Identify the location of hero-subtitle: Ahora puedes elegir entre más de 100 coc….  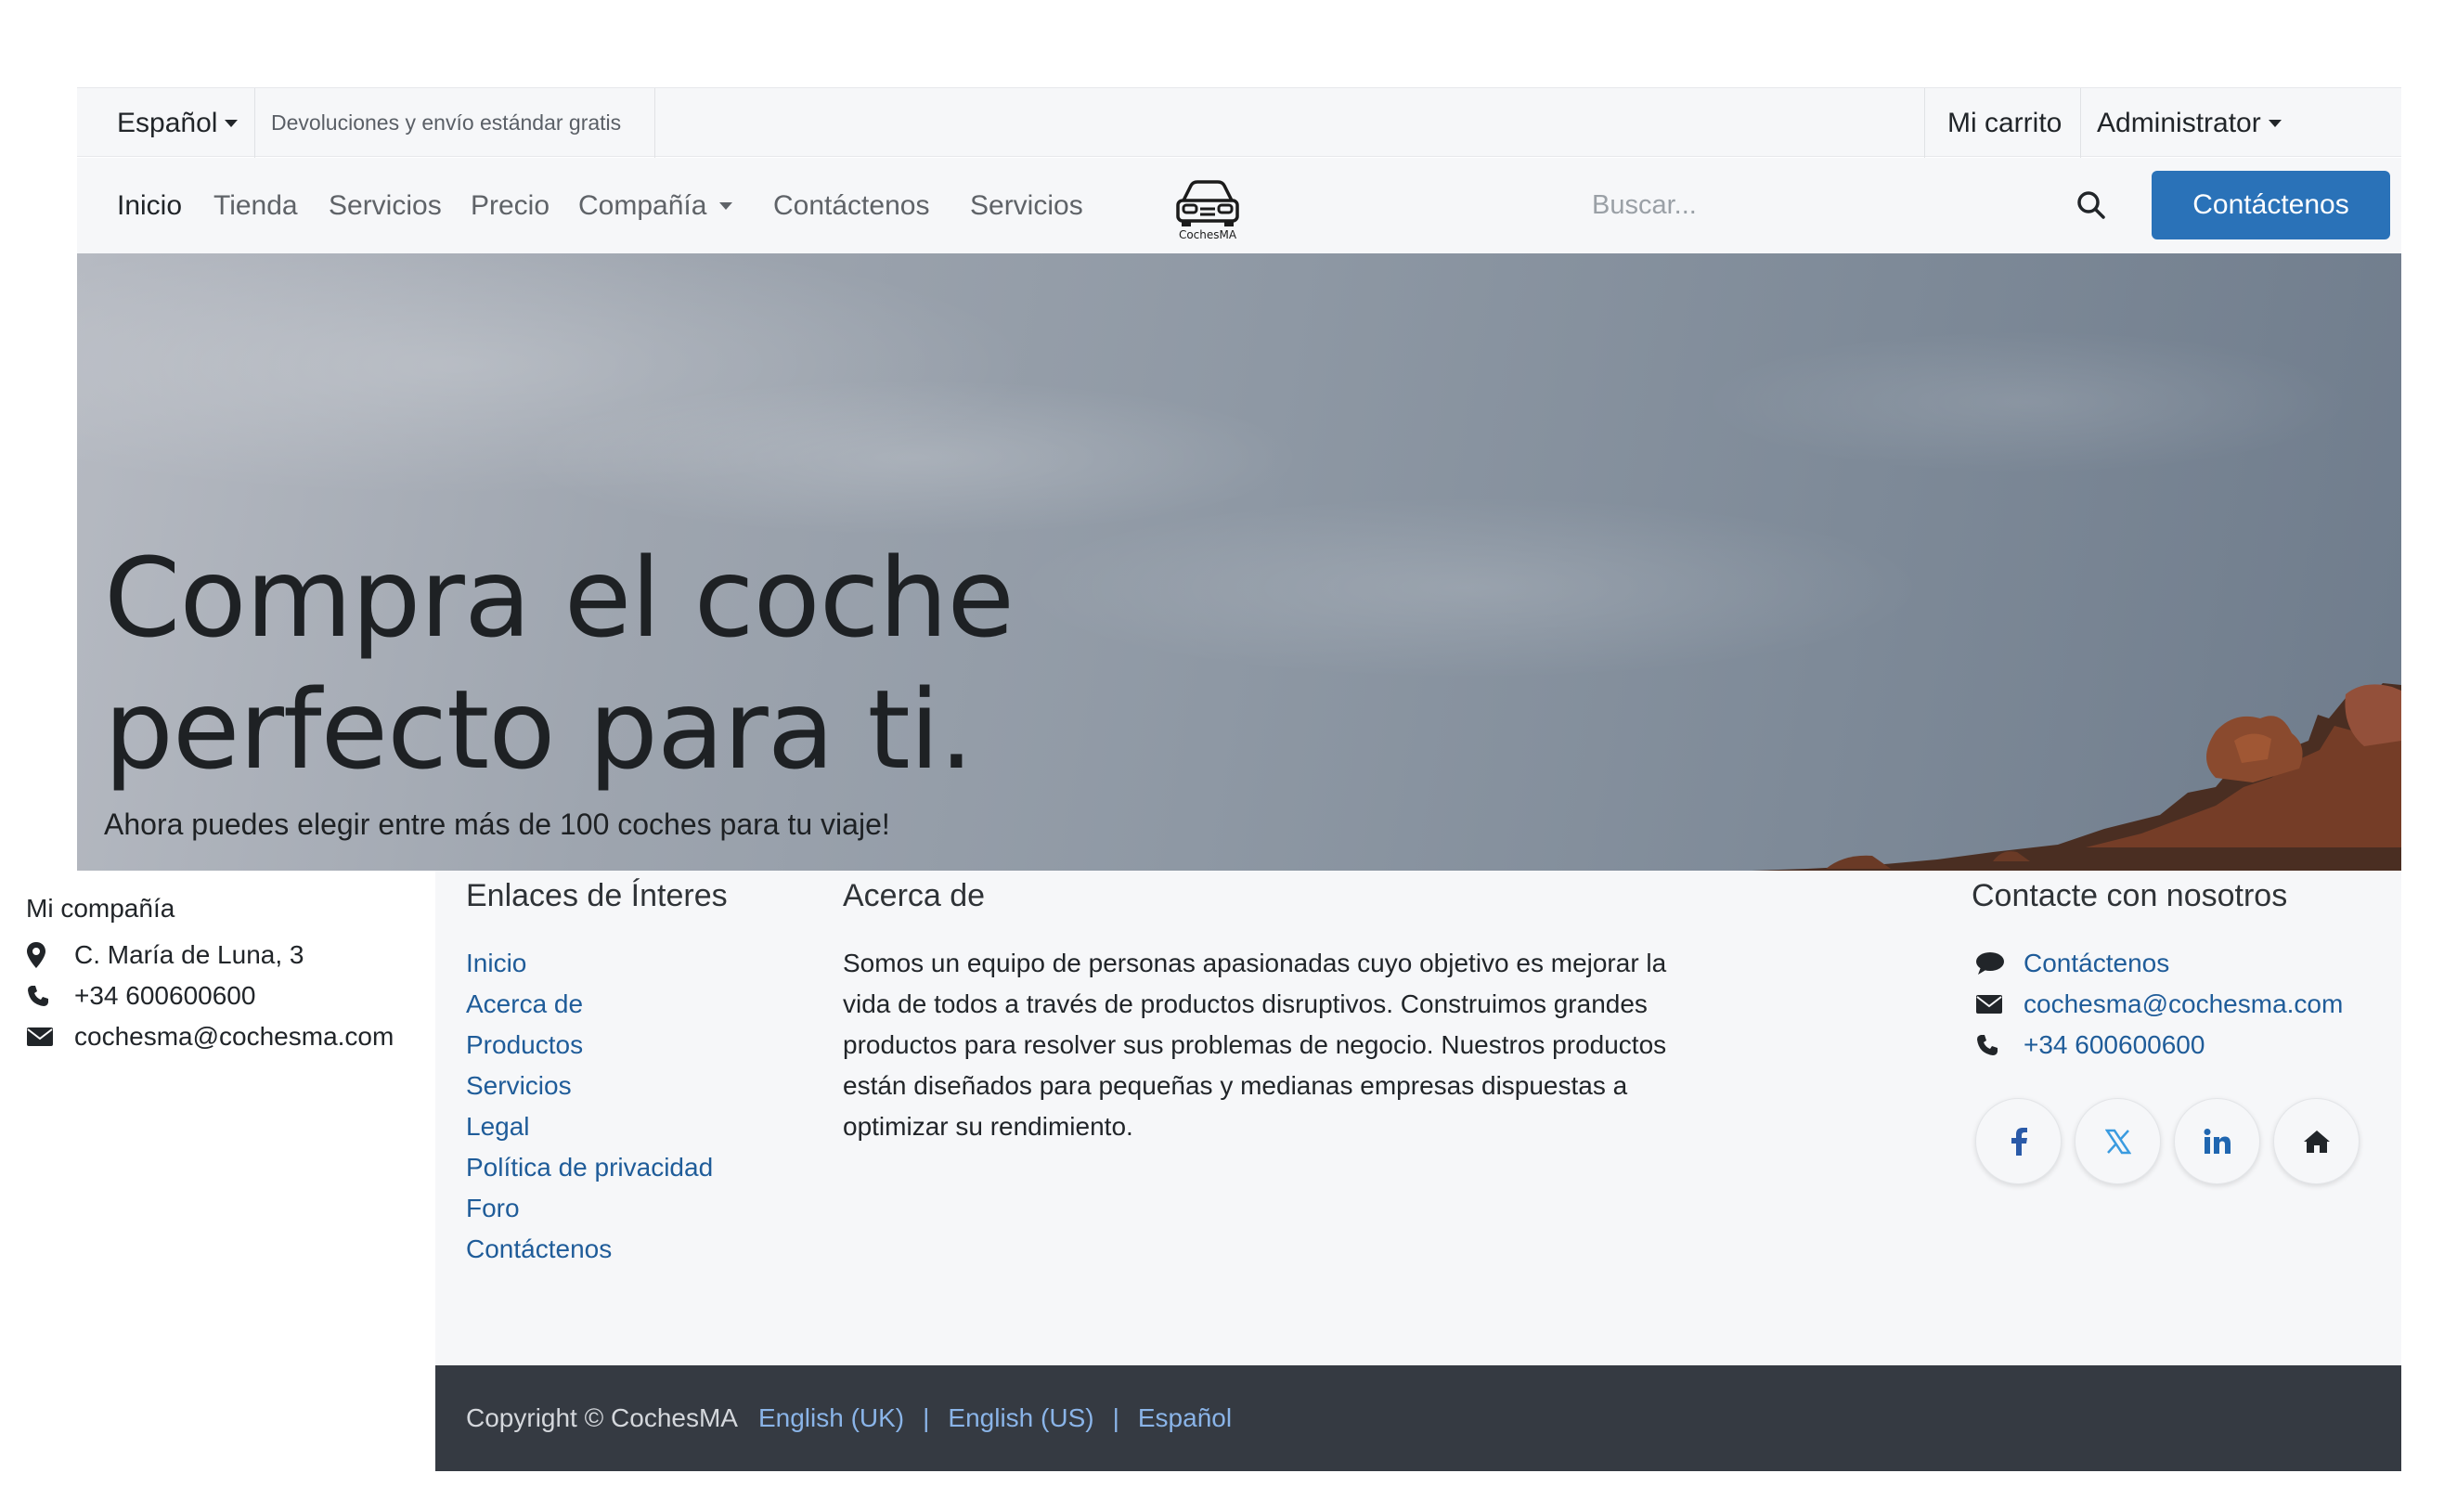
(497, 824).